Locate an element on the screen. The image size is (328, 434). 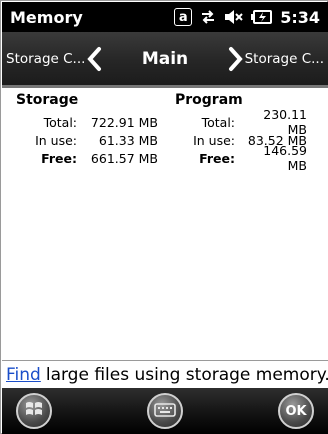
soft-key-bar: OK is located at coordinates (165, 411).